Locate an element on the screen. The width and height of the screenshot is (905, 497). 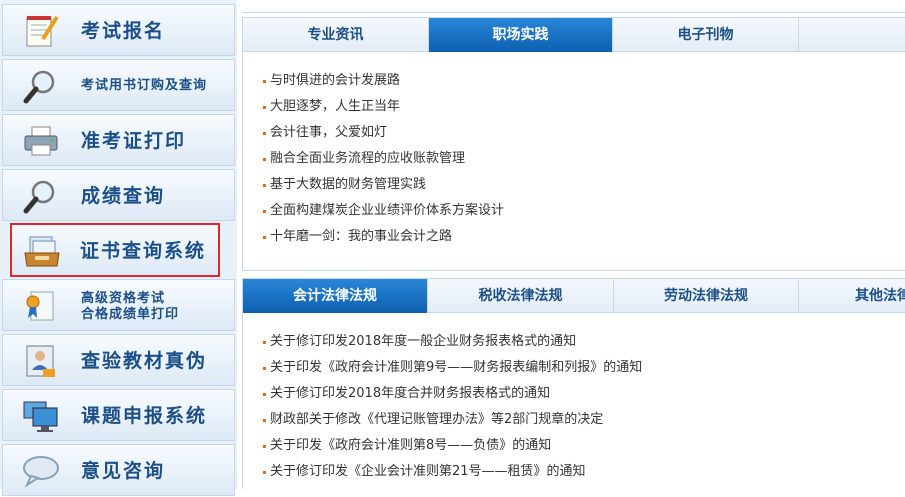
sidebar-item-score-query: 成绩查询 is located at coordinates (118, 195).